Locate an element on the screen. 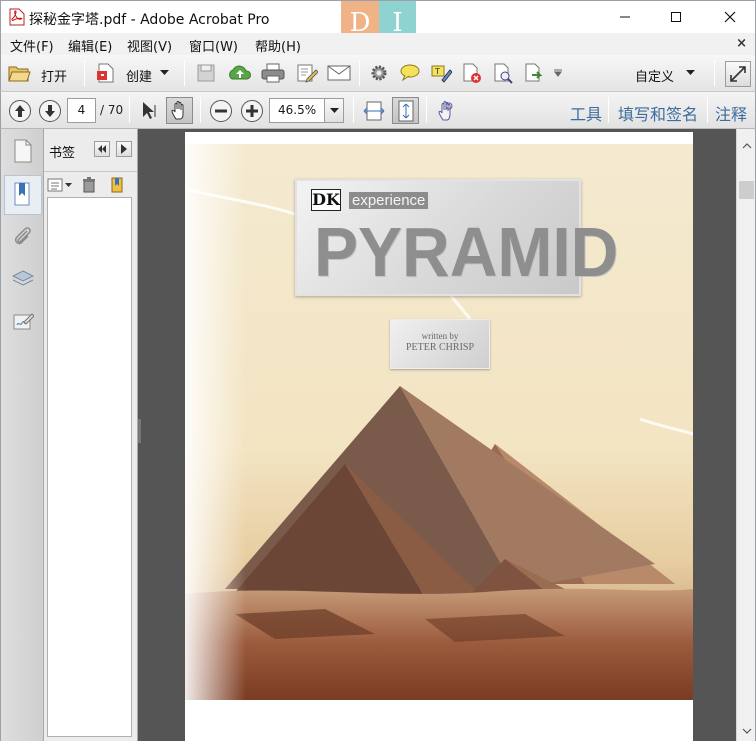  speech-bubble-icon is located at coordinates (410, 73).